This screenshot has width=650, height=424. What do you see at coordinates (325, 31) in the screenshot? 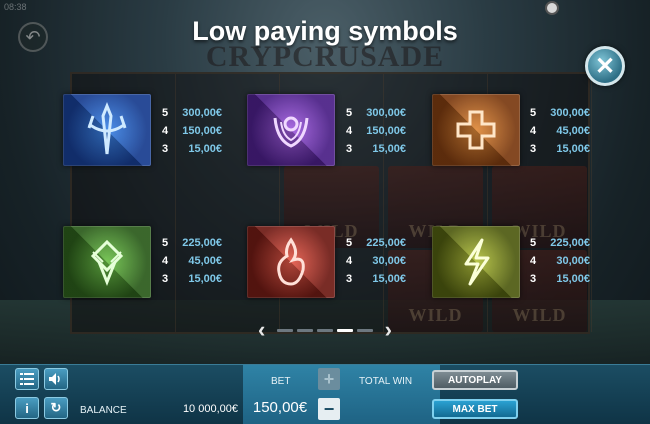
I see `page-title: Low paying symbols` at bounding box center [325, 31].